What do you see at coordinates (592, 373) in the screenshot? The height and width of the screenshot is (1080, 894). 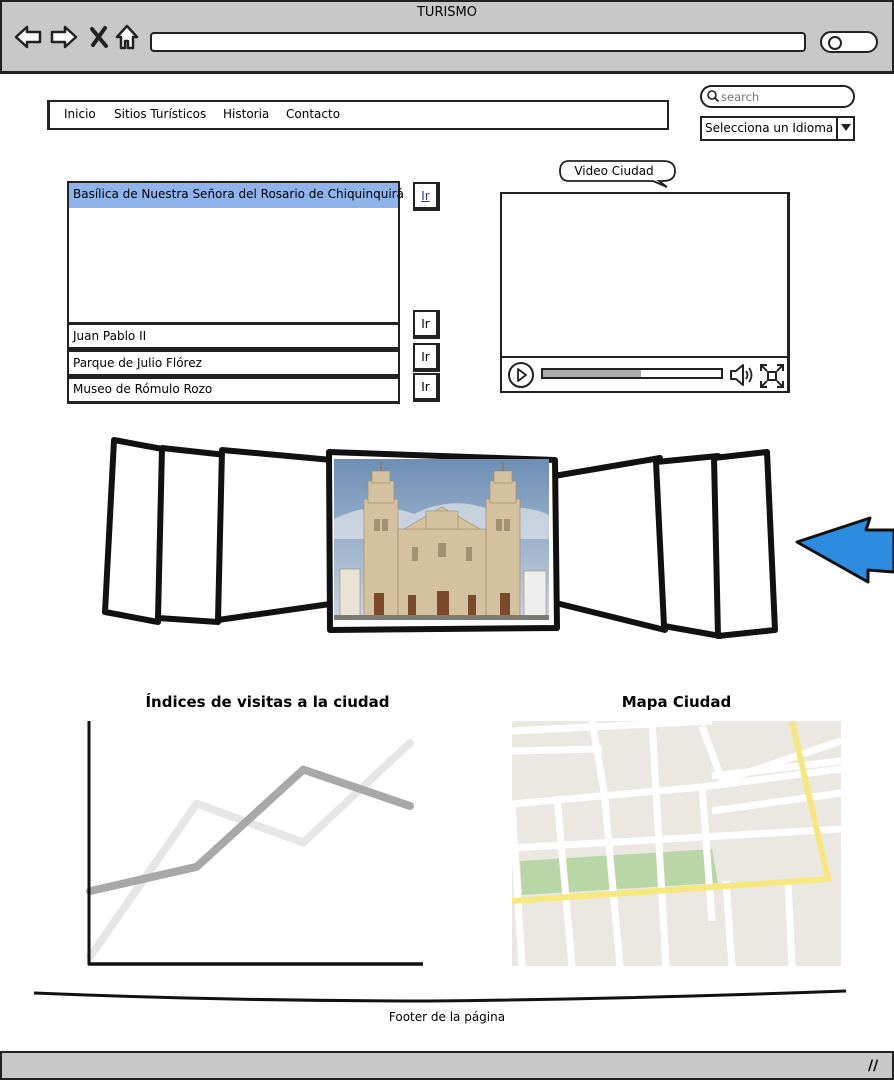 I see `video-progress-fill` at bounding box center [592, 373].